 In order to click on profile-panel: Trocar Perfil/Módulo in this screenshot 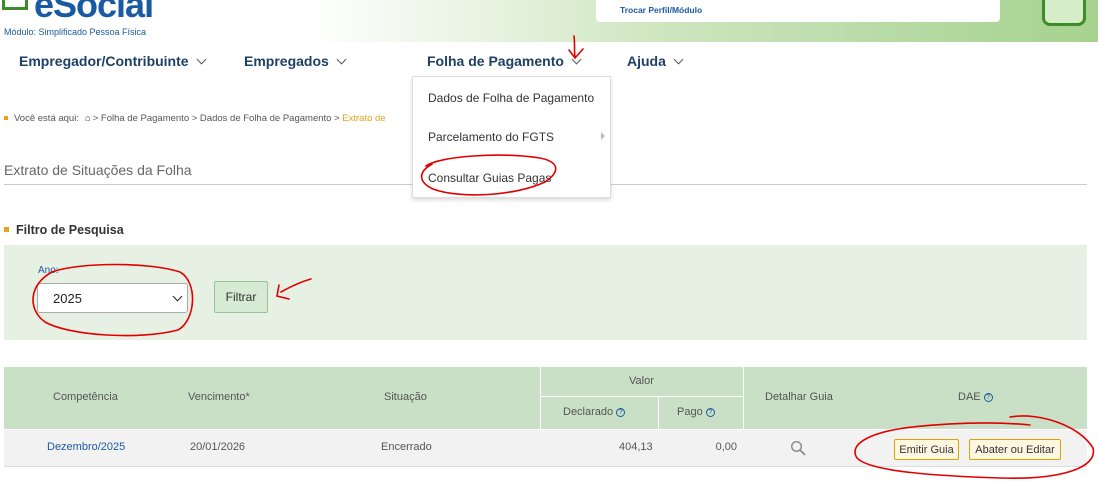, I will do `click(798, 11)`.